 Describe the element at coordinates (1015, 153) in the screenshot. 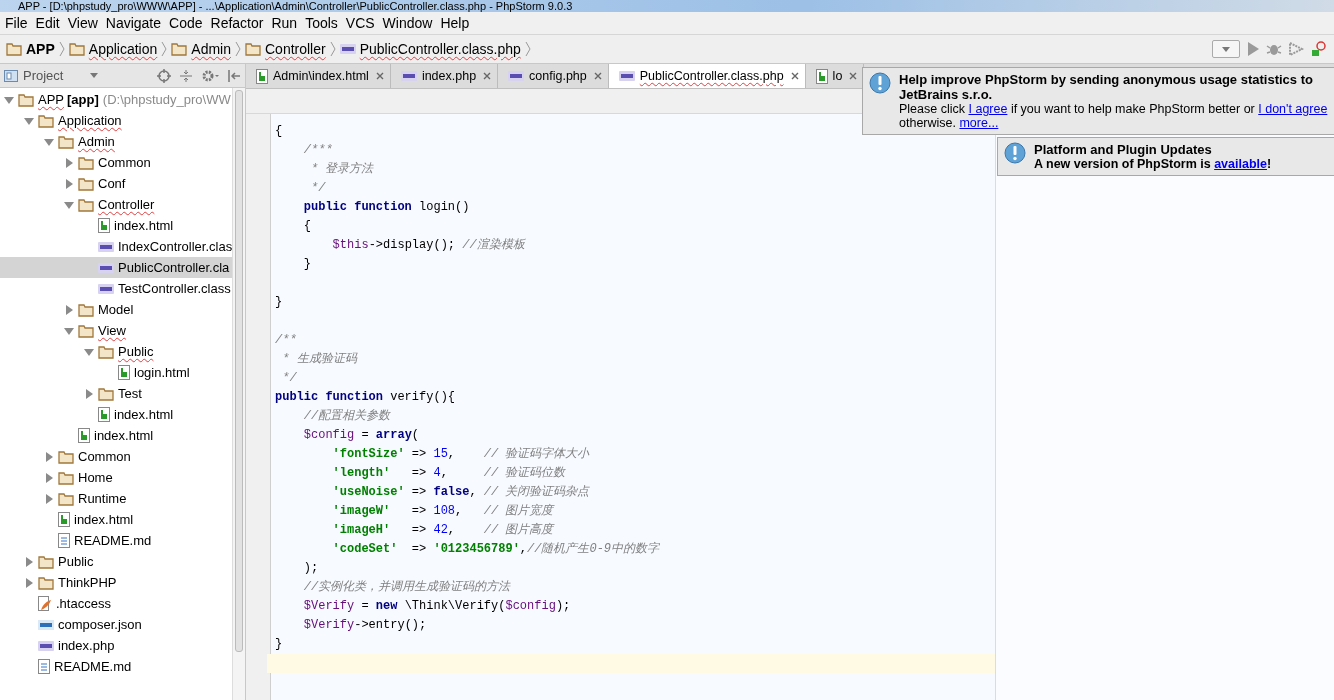

I see `info-icon` at that location.